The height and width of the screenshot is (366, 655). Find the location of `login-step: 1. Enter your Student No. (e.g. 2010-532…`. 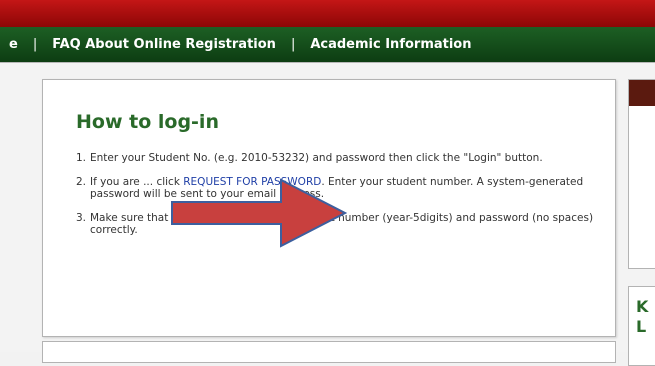

login-step: 1. Enter your Student No. (e.g. 2010-532… is located at coordinates (341, 158).